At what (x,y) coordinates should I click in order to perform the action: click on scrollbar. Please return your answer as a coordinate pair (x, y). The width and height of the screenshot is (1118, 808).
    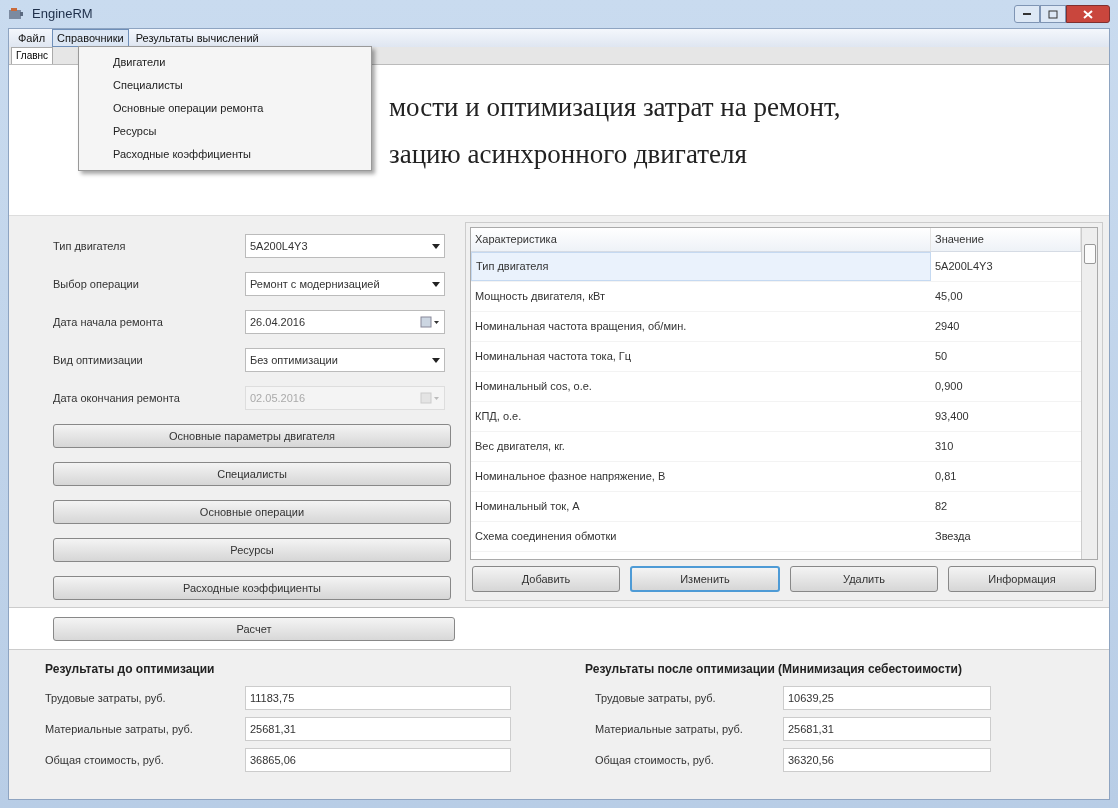
    Looking at the image, I should click on (1089, 393).